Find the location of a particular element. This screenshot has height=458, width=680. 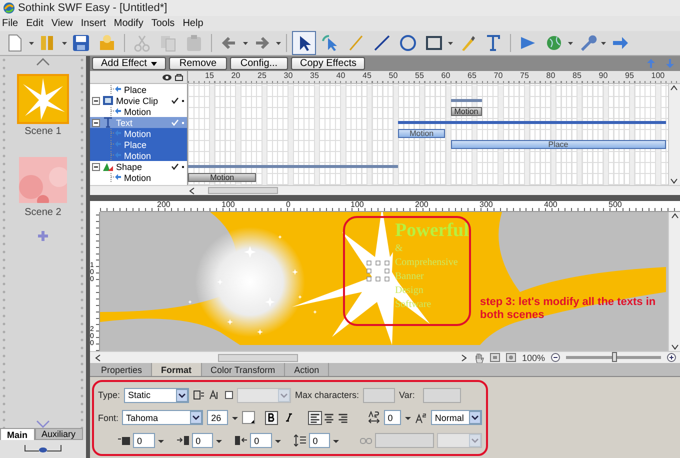

properties-tab: Action is located at coordinates (307, 369).